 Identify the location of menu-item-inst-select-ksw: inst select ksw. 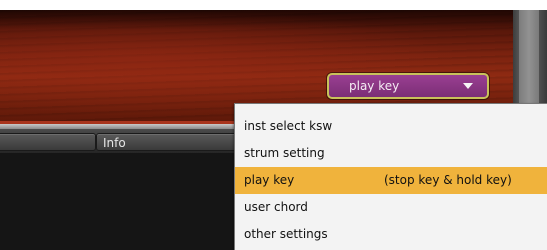
(391, 126).